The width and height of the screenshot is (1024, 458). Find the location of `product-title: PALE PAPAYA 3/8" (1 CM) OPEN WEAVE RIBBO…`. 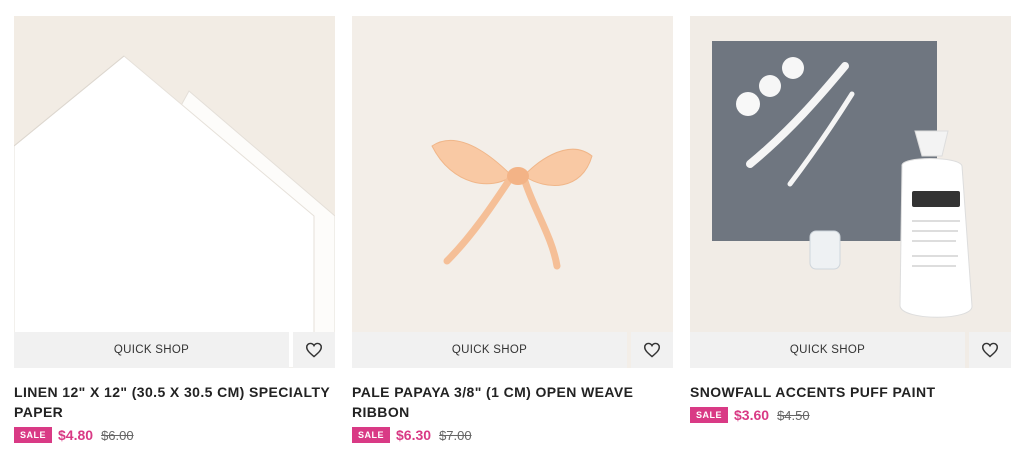

product-title: PALE PAPAYA 3/8" (1 CM) OPEN WEAVE RIBBO… is located at coordinates (512, 402).